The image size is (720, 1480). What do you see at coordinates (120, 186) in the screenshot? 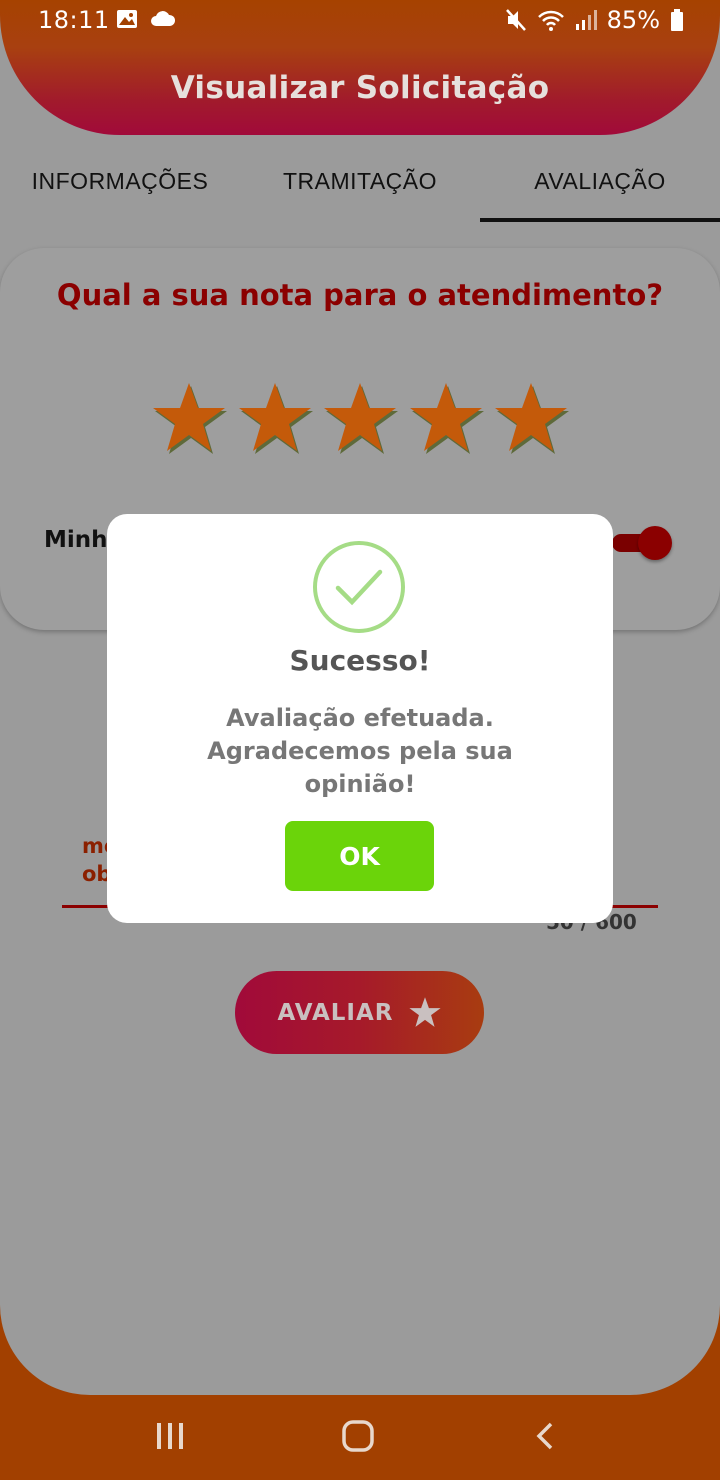
I see `tab-informacoes: INFORMAÇÕES` at bounding box center [120, 186].